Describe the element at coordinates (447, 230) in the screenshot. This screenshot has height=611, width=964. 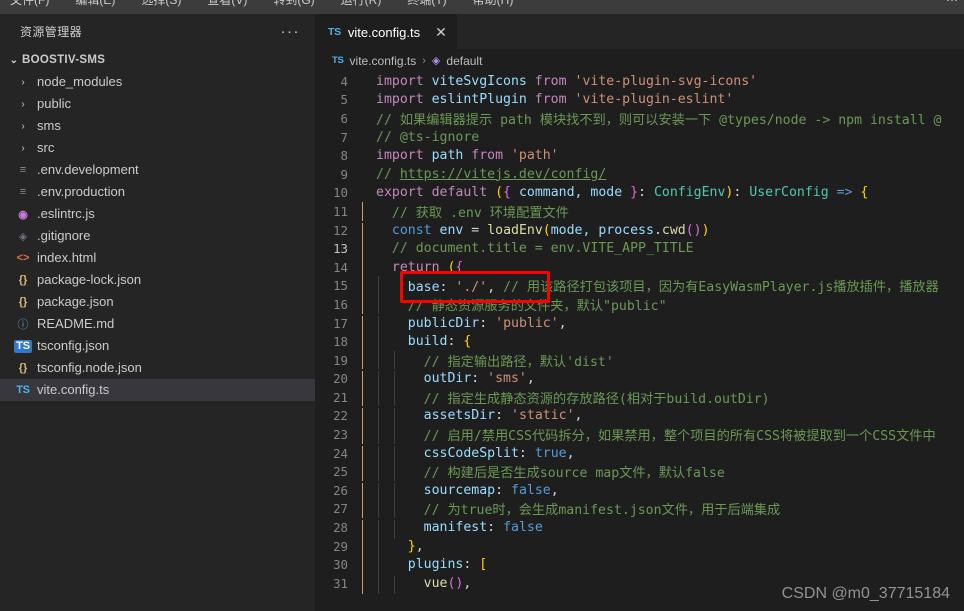
I see `code-token: env` at that location.